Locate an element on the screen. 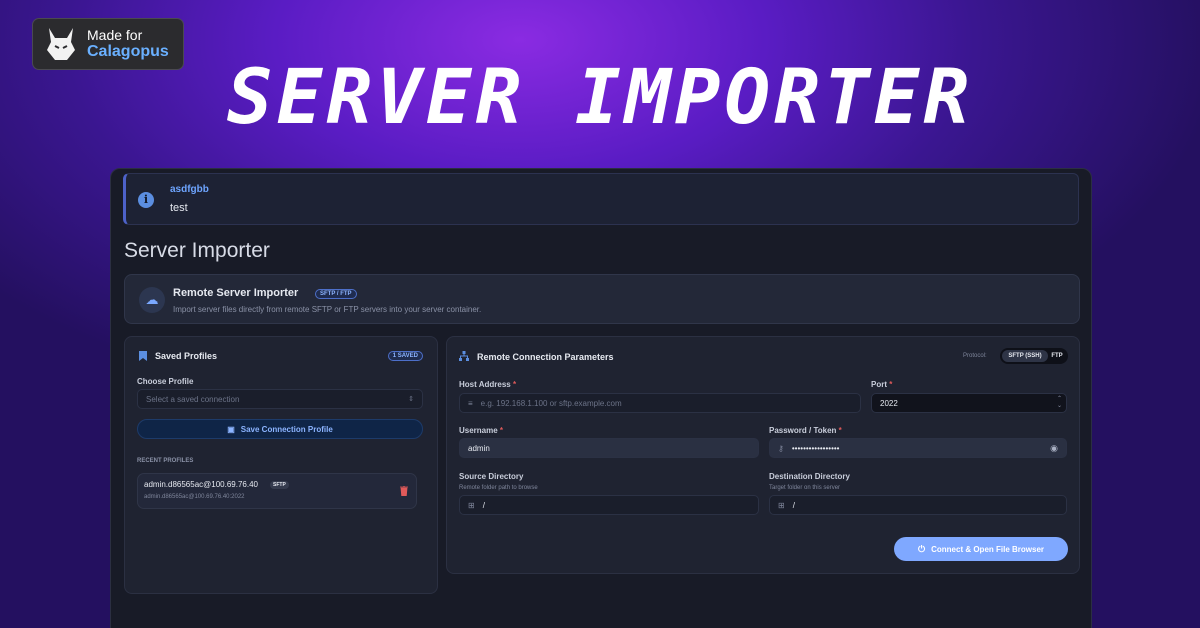 This screenshot has width=1200, height=628. info-alert: i asdfgbb test is located at coordinates (601, 199).